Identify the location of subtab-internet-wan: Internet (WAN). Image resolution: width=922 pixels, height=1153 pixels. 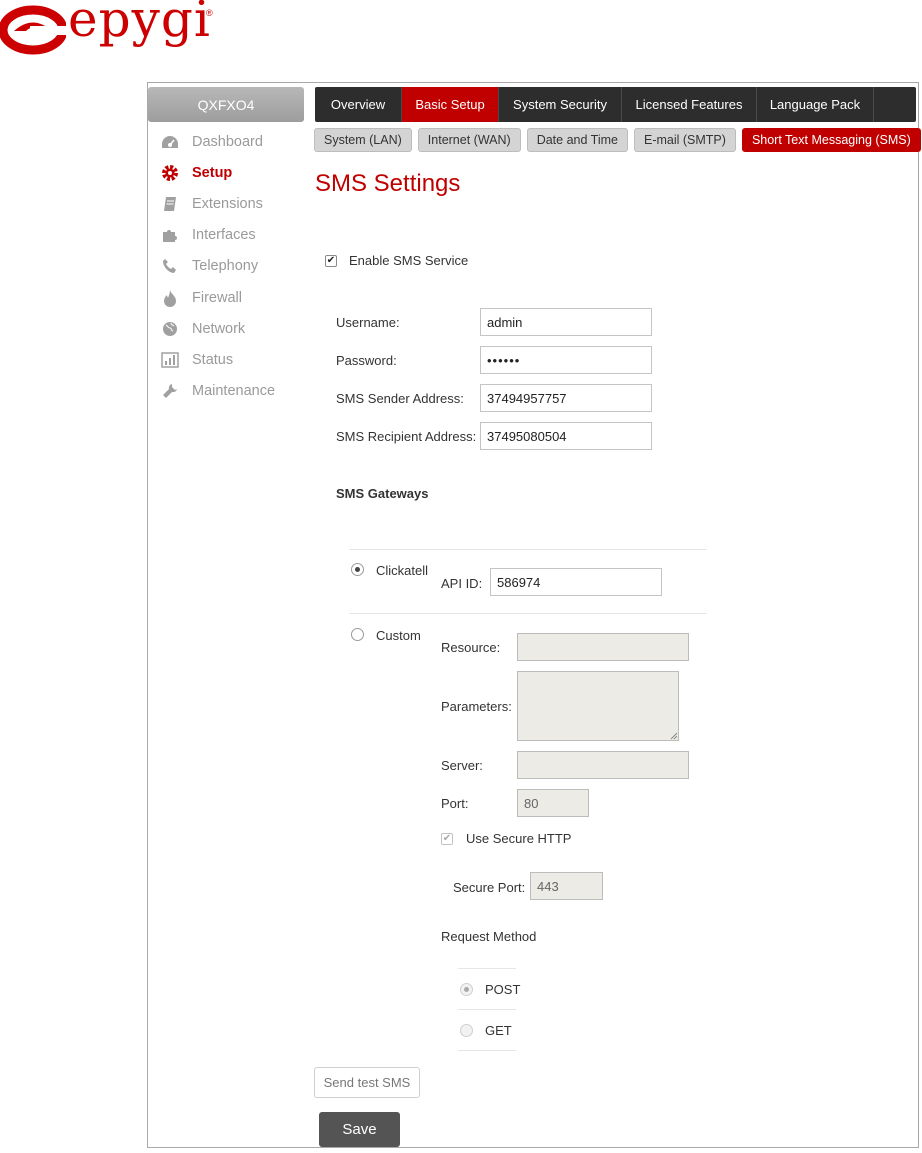
(469, 140).